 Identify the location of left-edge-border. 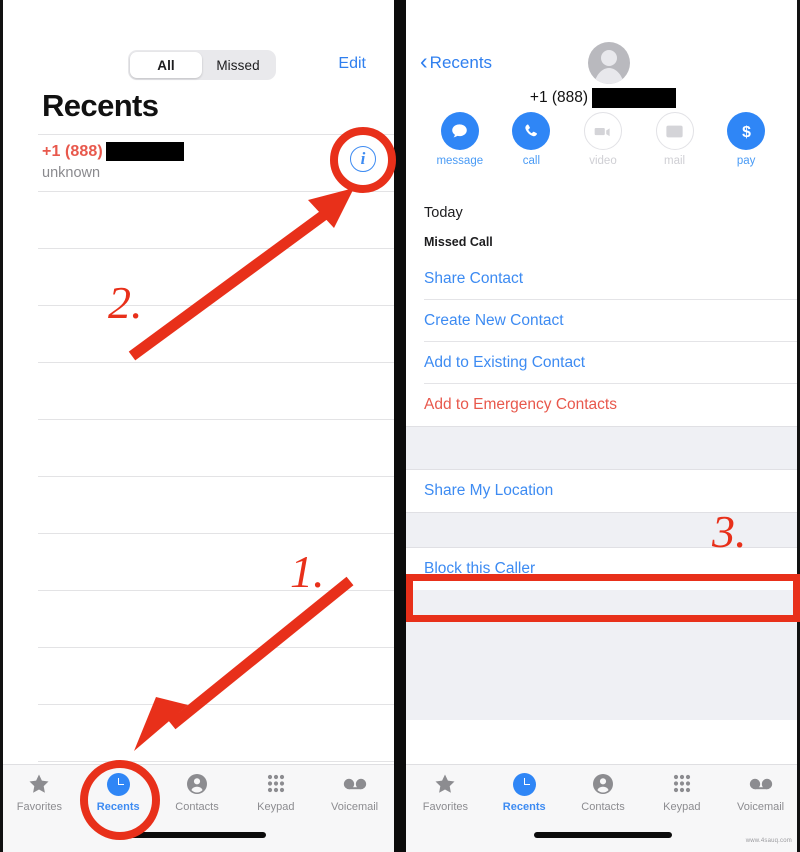
(1, 426).